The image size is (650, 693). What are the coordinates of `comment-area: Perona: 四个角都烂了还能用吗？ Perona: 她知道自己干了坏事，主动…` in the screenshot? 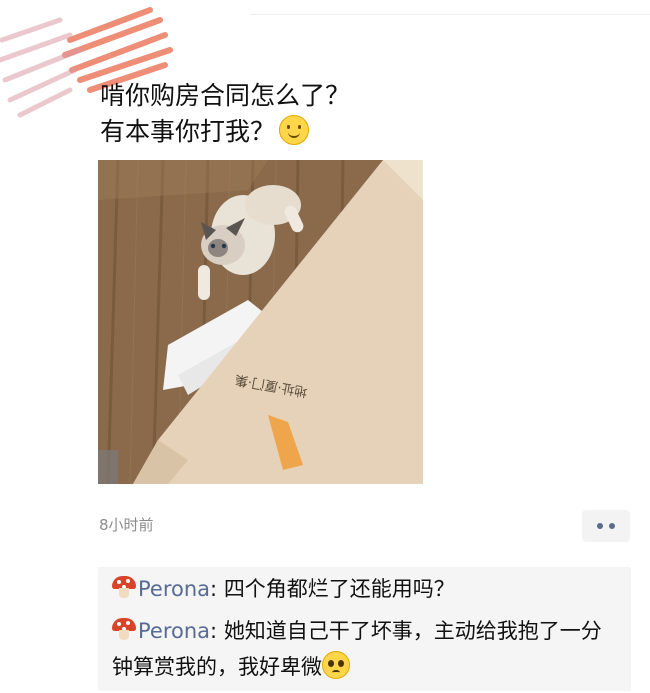 It's located at (364, 629).